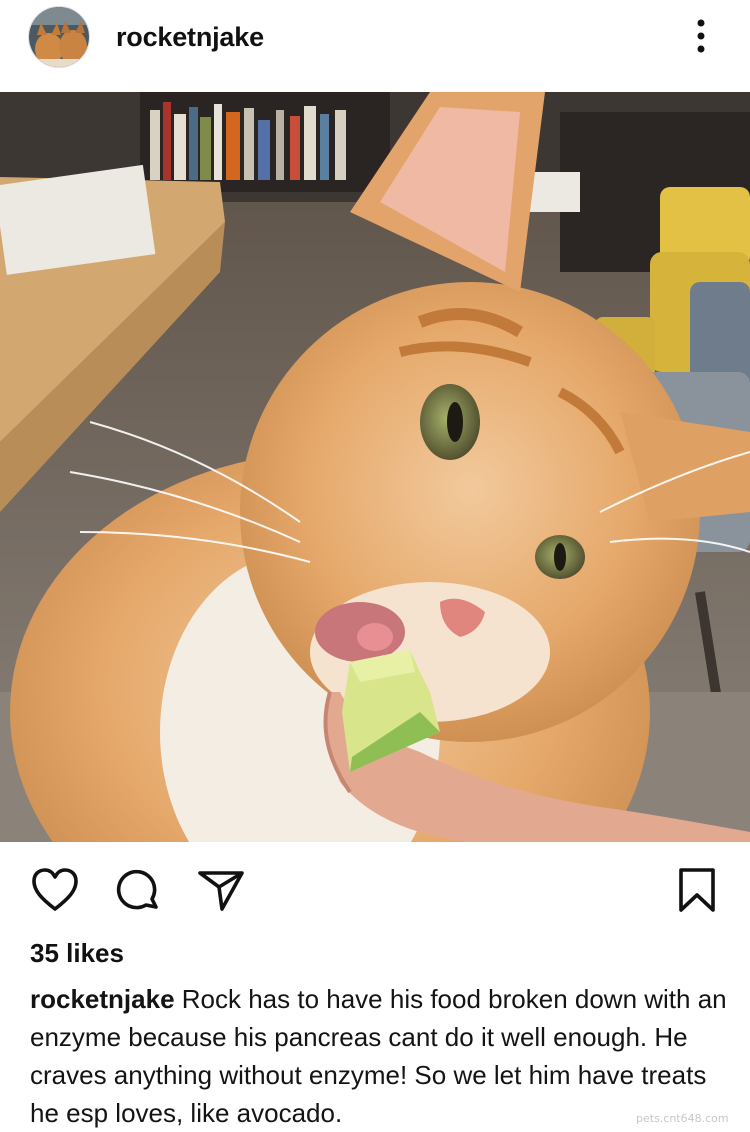 This screenshot has height=1132, width=750. I want to click on action-bar, so click(375, 889).